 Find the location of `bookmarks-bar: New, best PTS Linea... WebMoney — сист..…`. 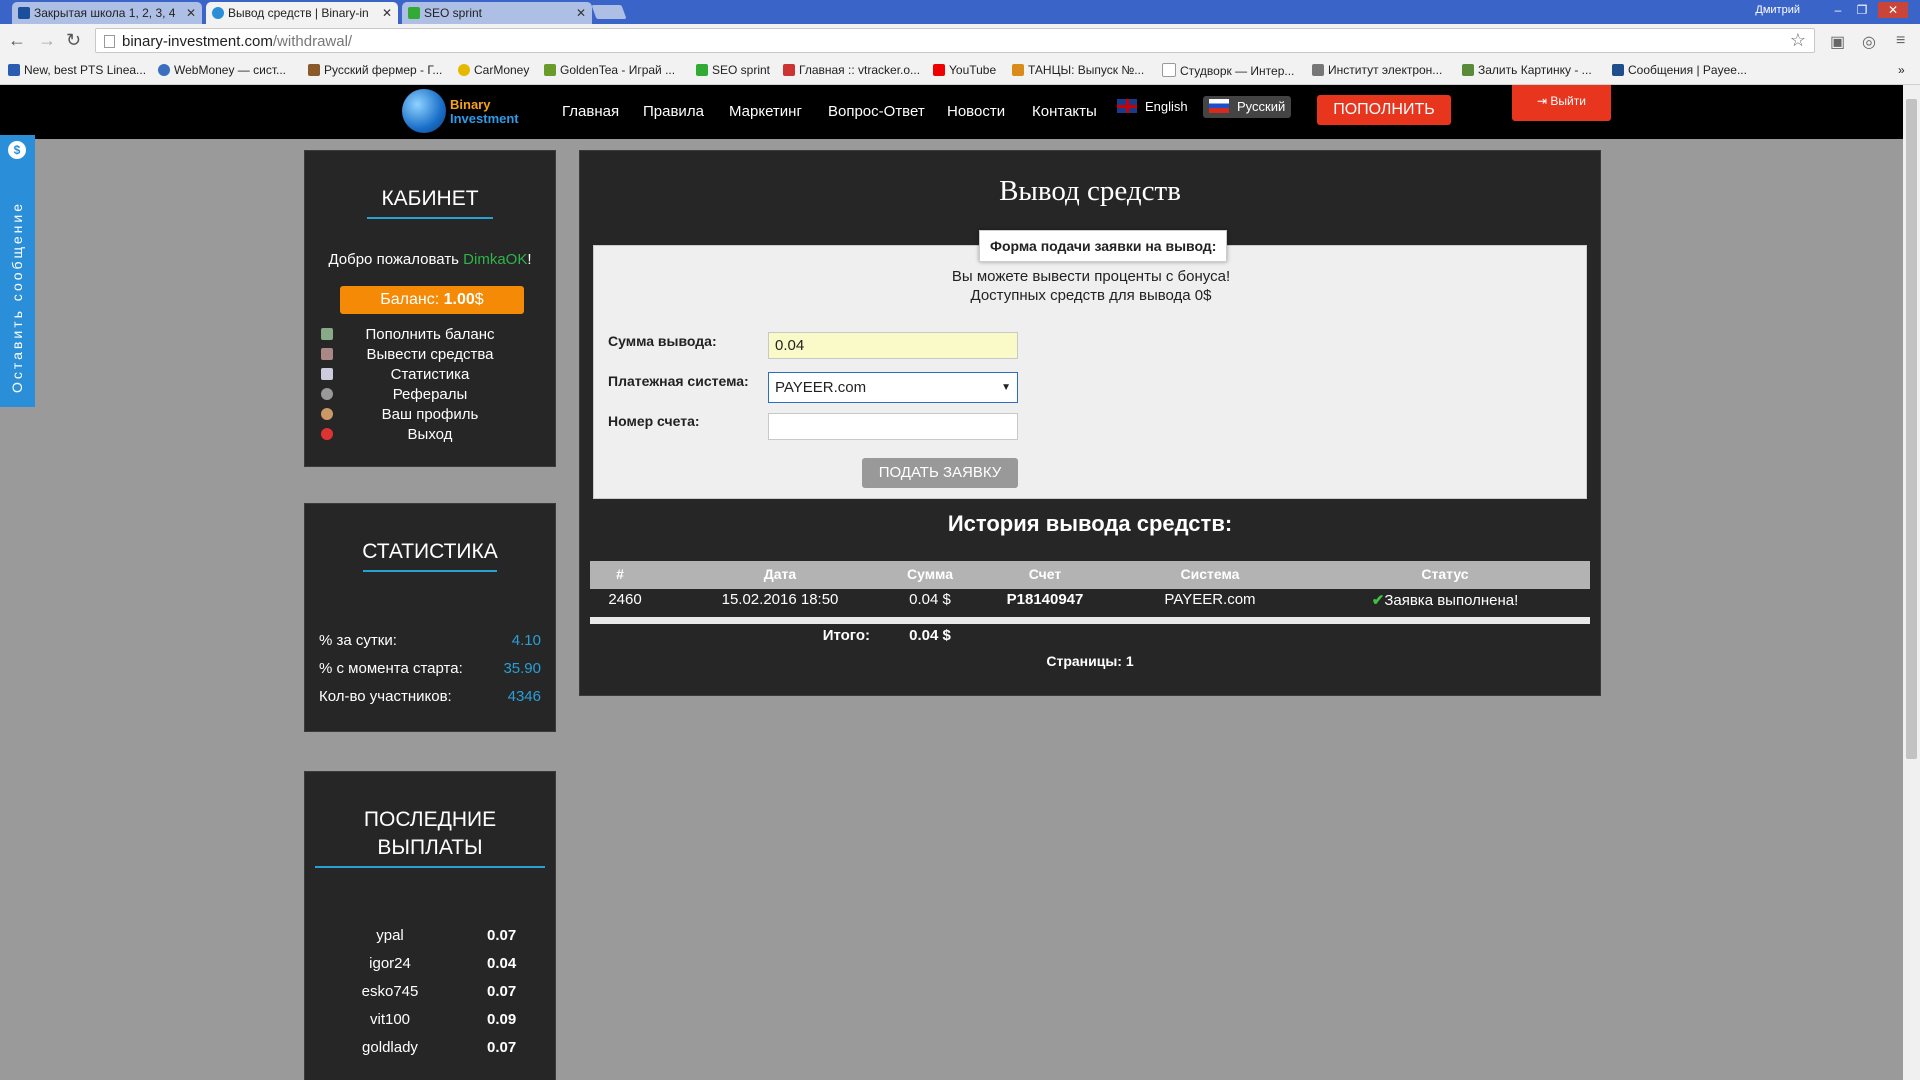

bookmarks-bar: New, best PTS Linea... WebMoney — сист..… is located at coordinates (960, 71).